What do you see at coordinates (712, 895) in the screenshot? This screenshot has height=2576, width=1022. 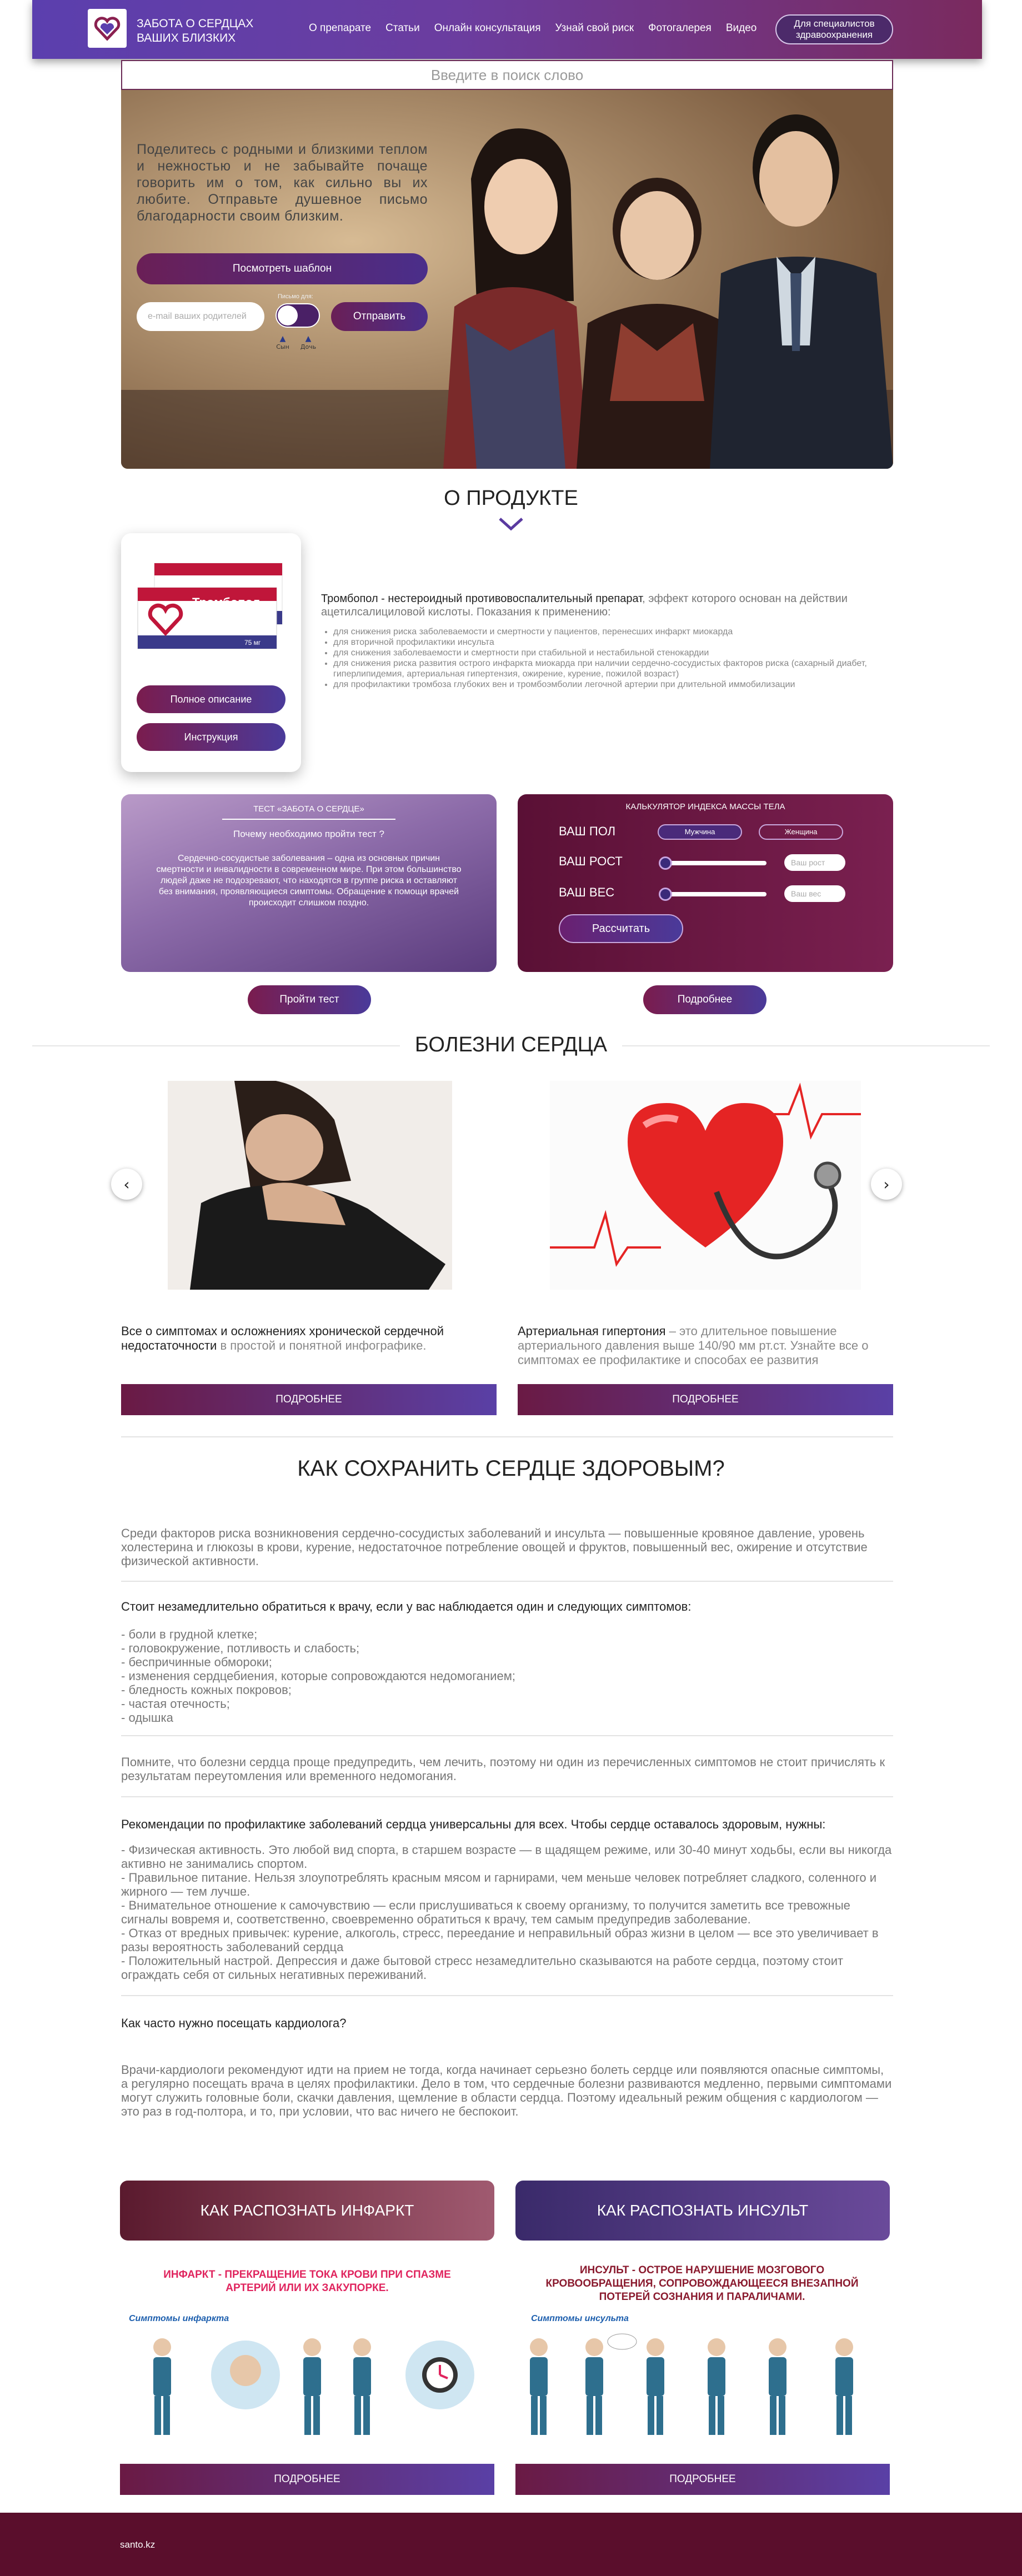 I see `weight-slider` at bounding box center [712, 895].